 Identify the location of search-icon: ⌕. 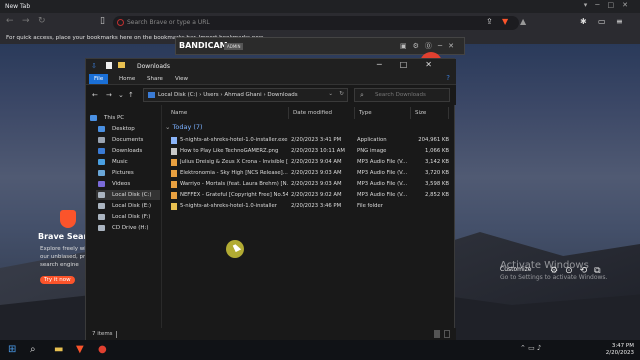
(33, 349).